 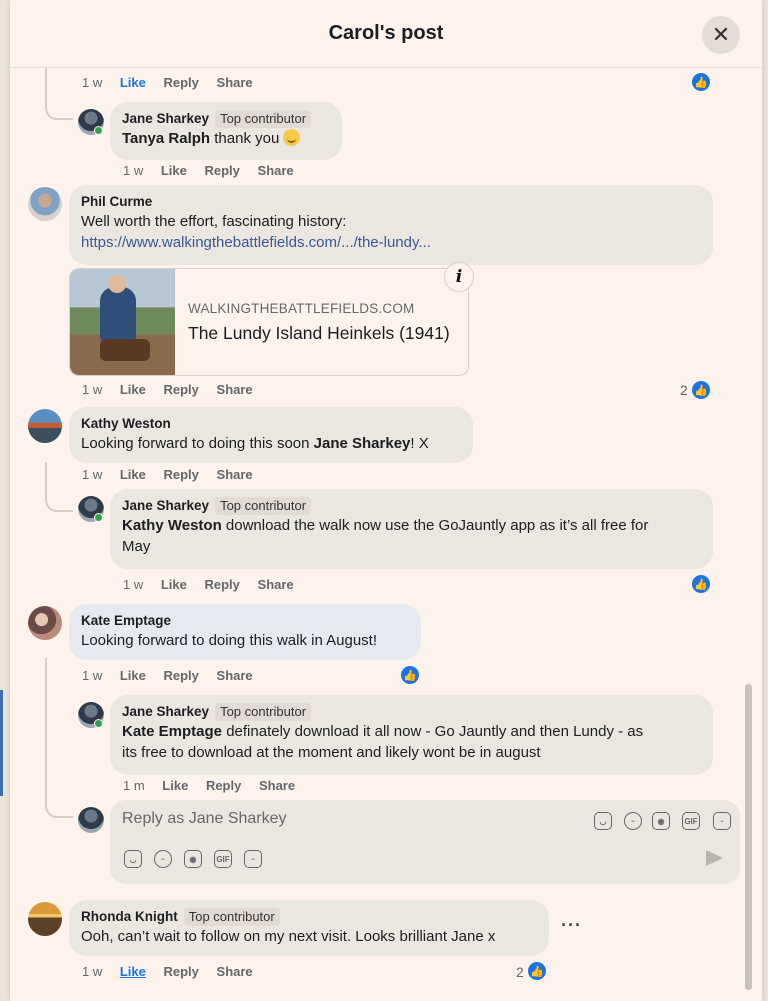 I want to click on like-count: 2, so click(x=520, y=972).